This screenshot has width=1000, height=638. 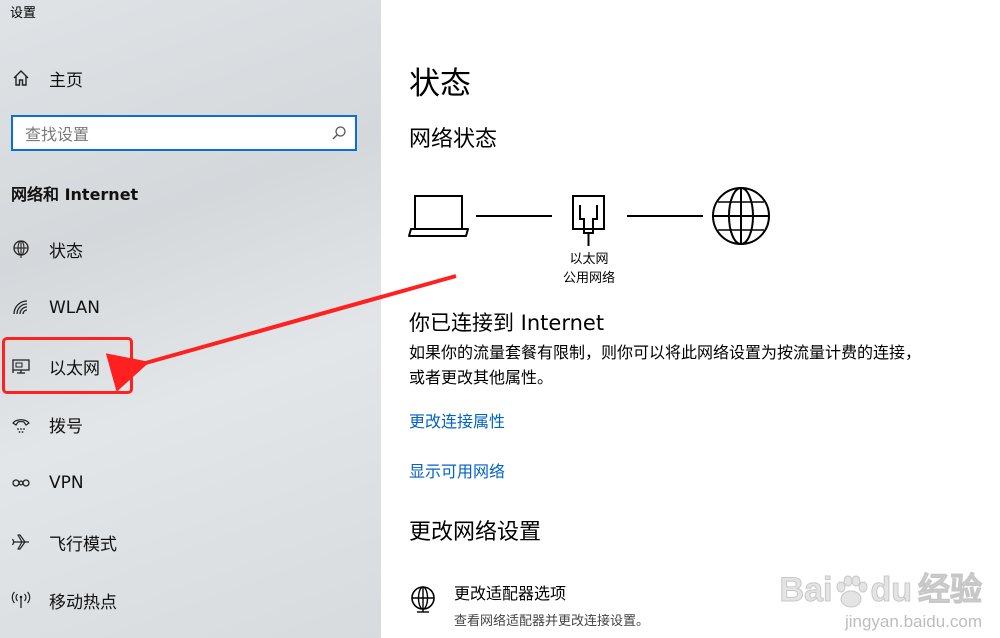 What do you see at coordinates (440, 84) in the screenshot?
I see `page-title: 状态` at bounding box center [440, 84].